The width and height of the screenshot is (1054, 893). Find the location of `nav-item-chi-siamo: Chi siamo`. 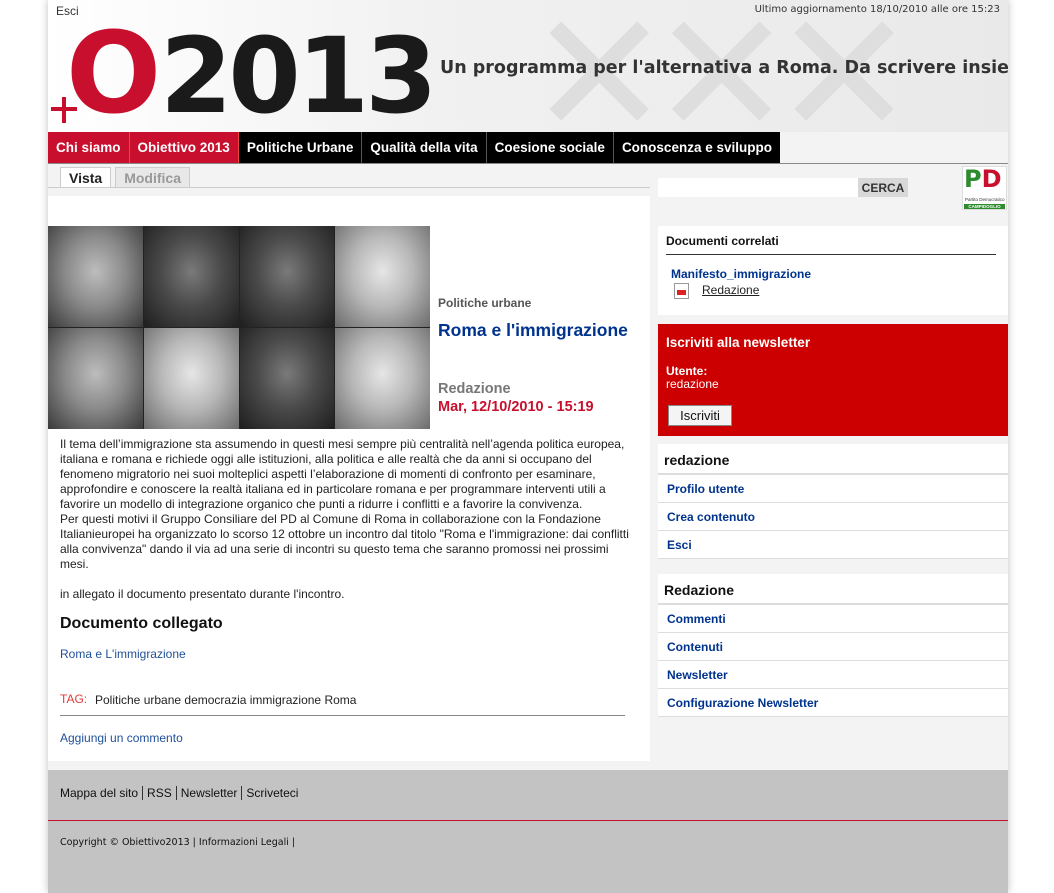

nav-item-chi-siamo: Chi siamo is located at coordinates (89, 147).